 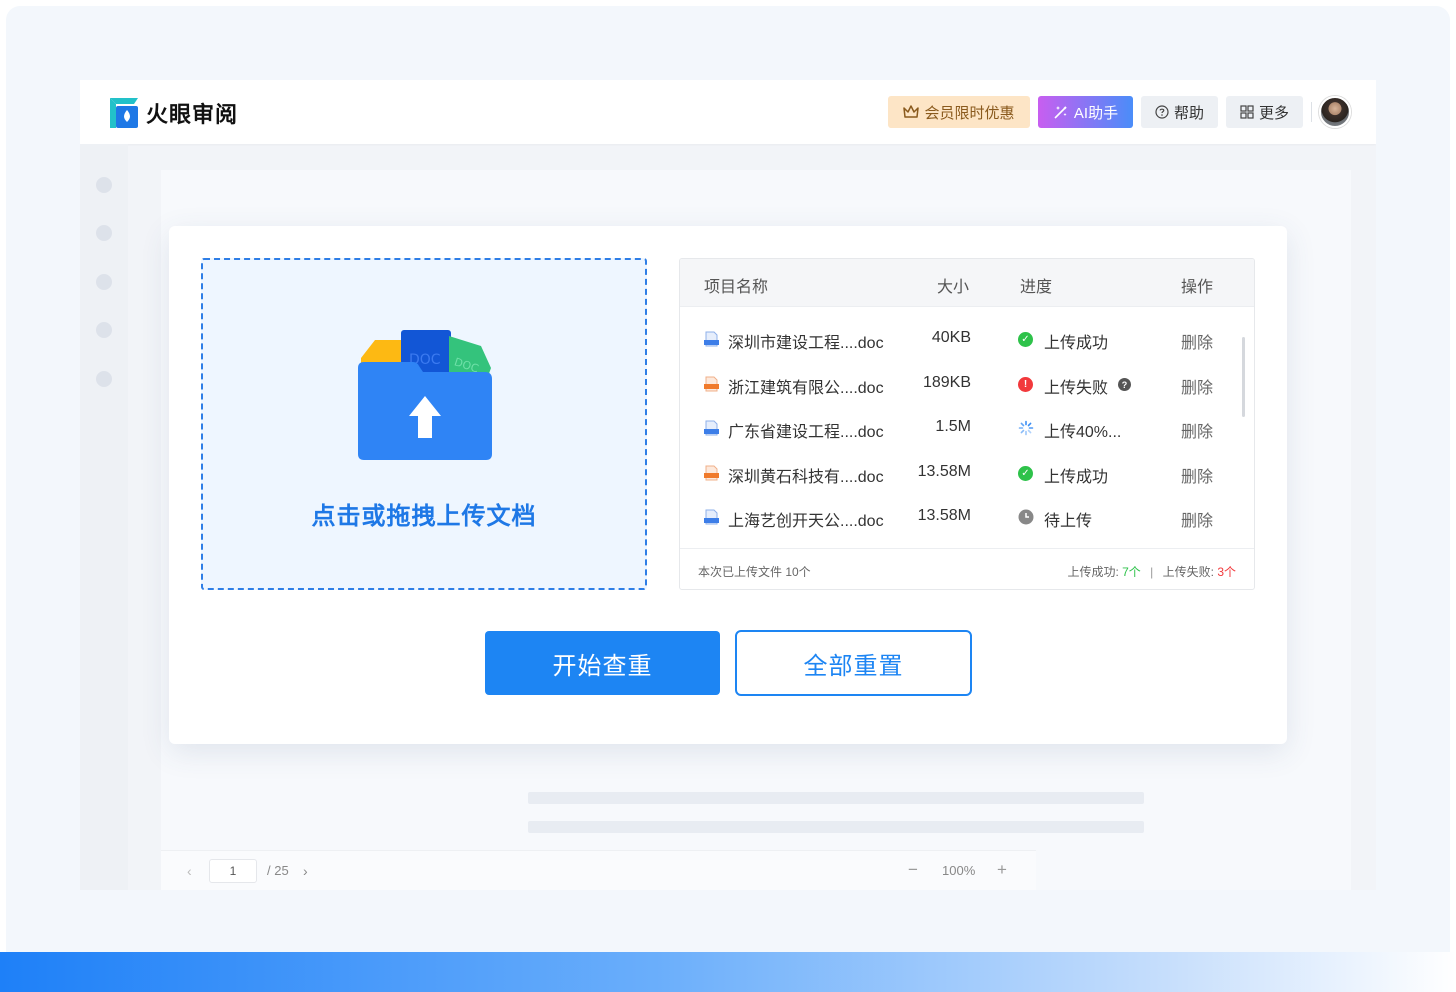 What do you see at coordinates (1060, 112) in the screenshot?
I see `wand-icon` at bounding box center [1060, 112].